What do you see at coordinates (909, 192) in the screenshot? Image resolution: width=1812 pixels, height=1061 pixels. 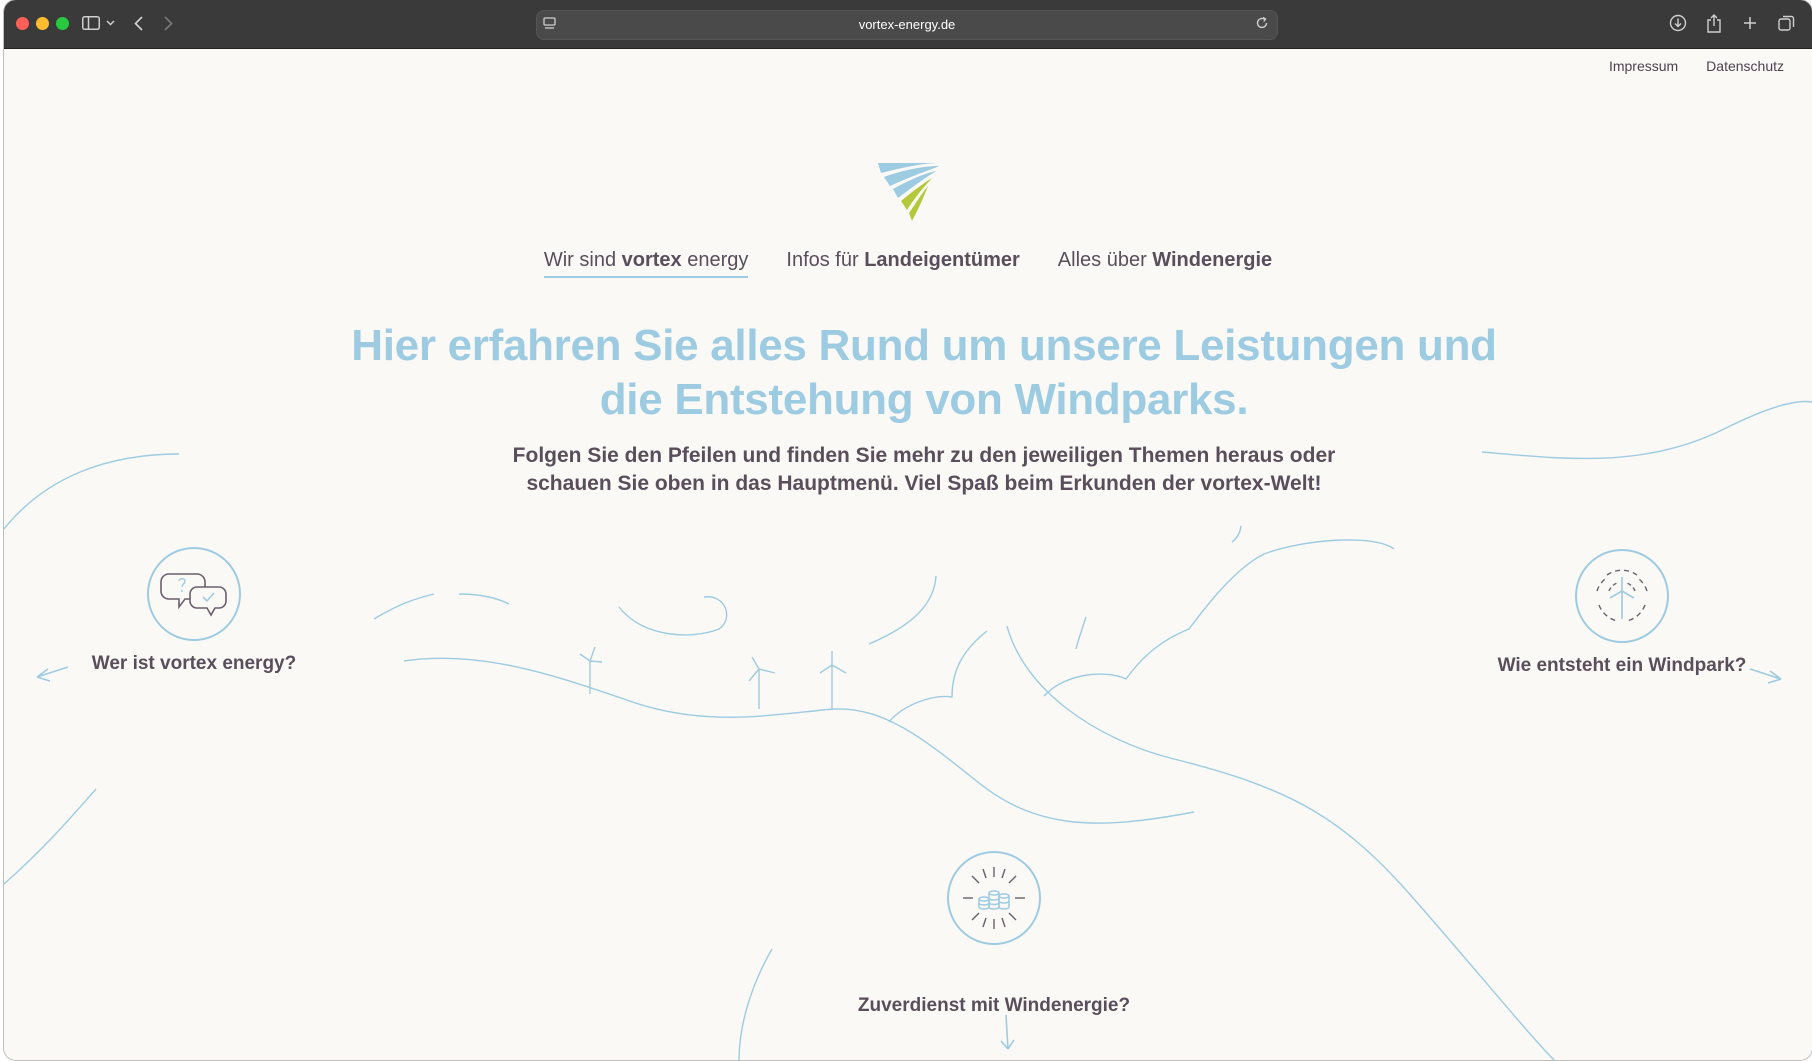 I see `vortex-logo-icon` at bounding box center [909, 192].